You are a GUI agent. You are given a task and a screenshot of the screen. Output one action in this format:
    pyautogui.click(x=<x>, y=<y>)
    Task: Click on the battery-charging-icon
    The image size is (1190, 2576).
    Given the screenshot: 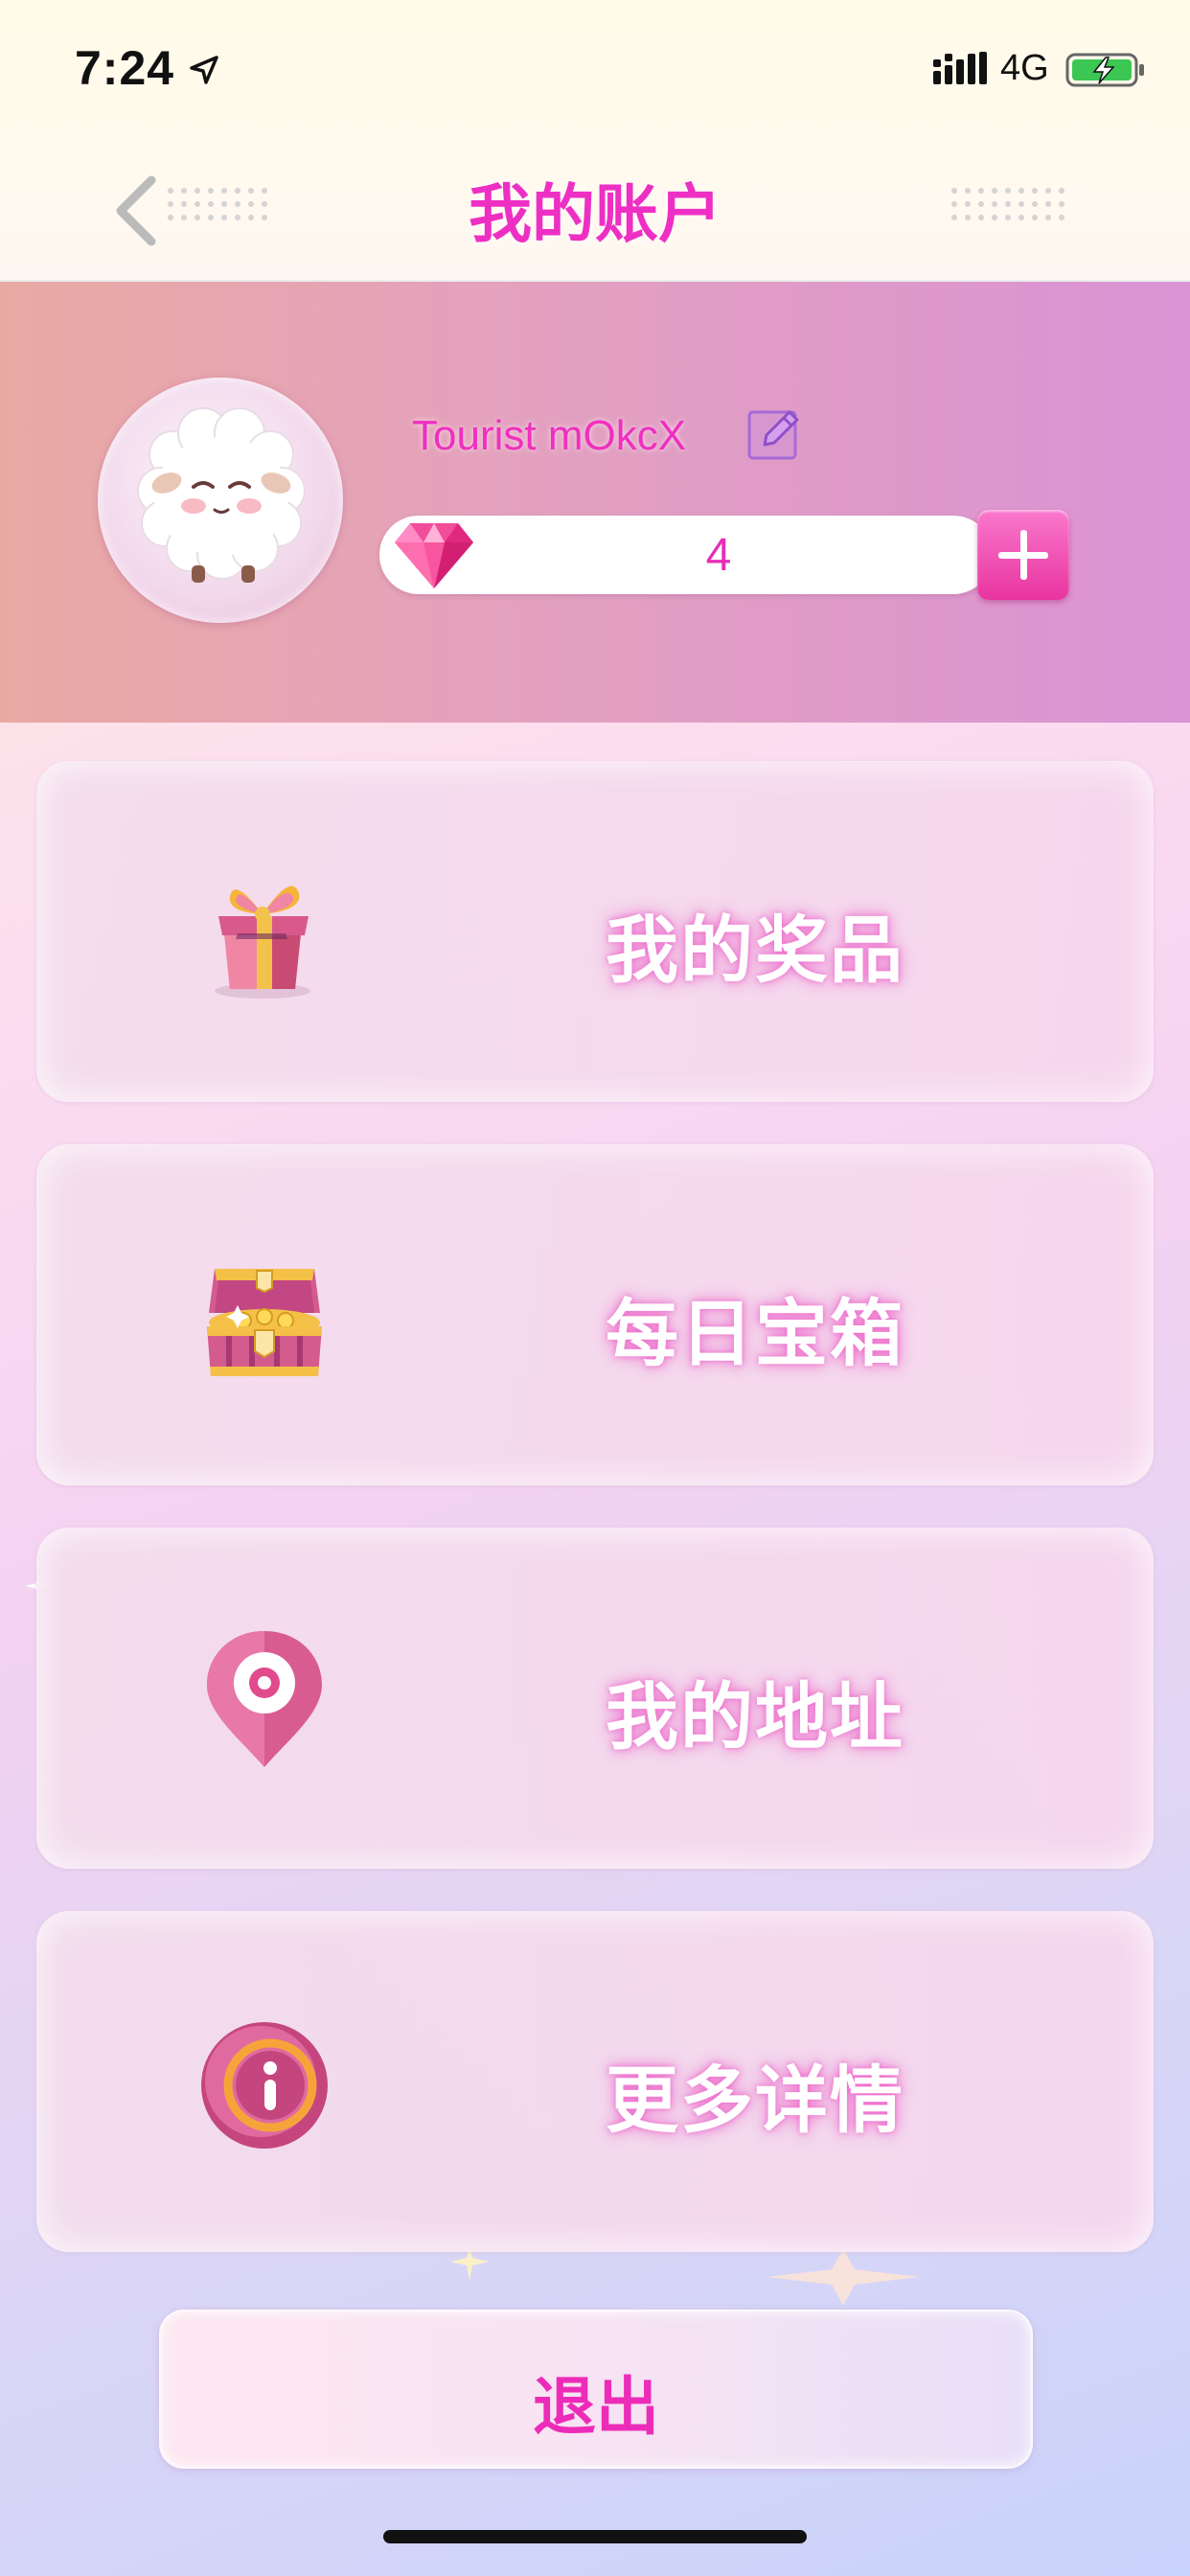 What is the action you would take?
    pyautogui.click(x=1104, y=70)
    